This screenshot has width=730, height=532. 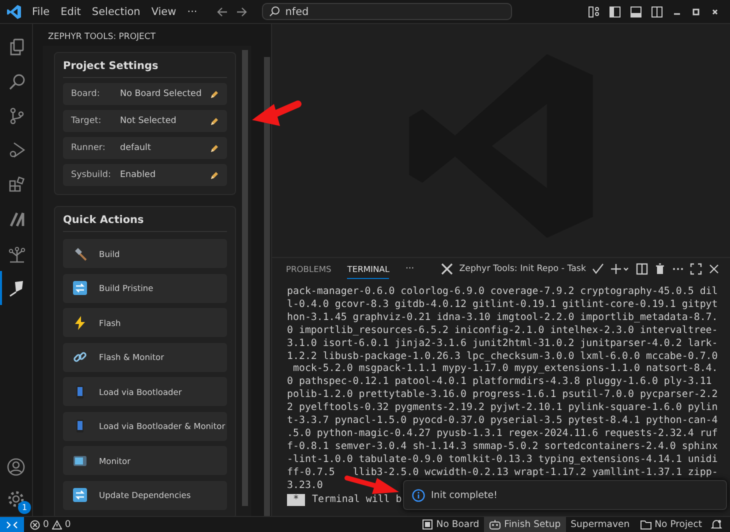 What do you see at coordinates (372, 485) in the screenshot?
I see `annotation-arrow-icon` at bounding box center [372, 485].